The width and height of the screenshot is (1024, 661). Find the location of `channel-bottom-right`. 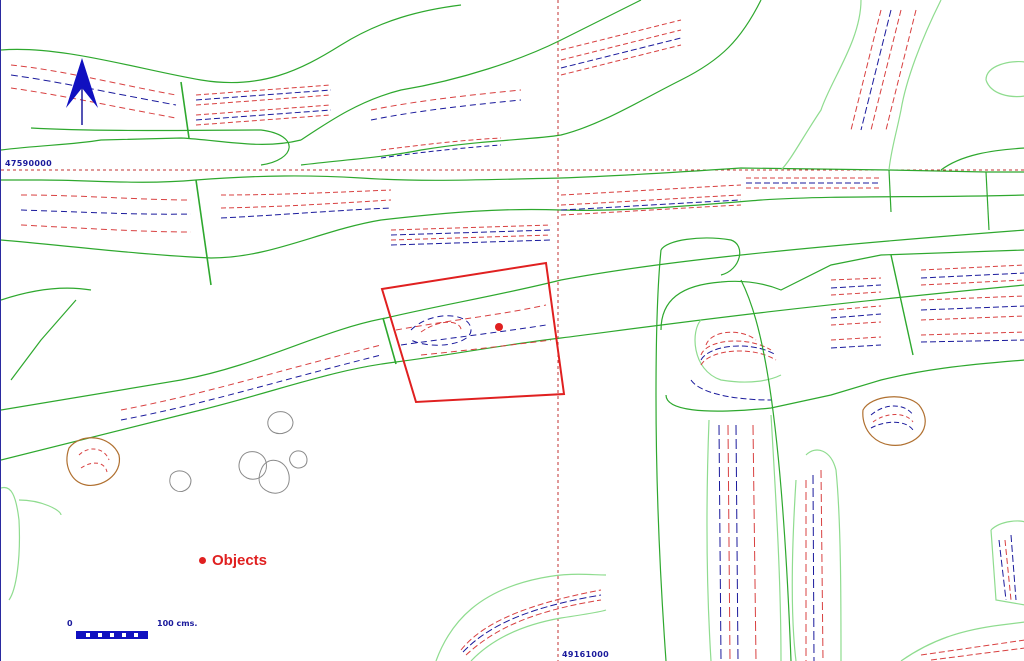

channel-bottom-right is located at coordinates (962, 590).